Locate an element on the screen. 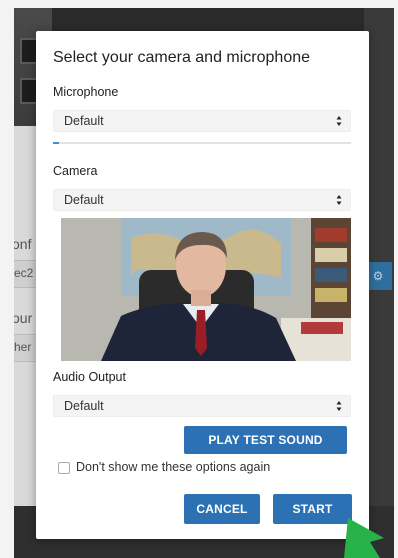 The image size is (398, 558). dialog-title: Select your camera and microphone is located at coordinates (182, 57).